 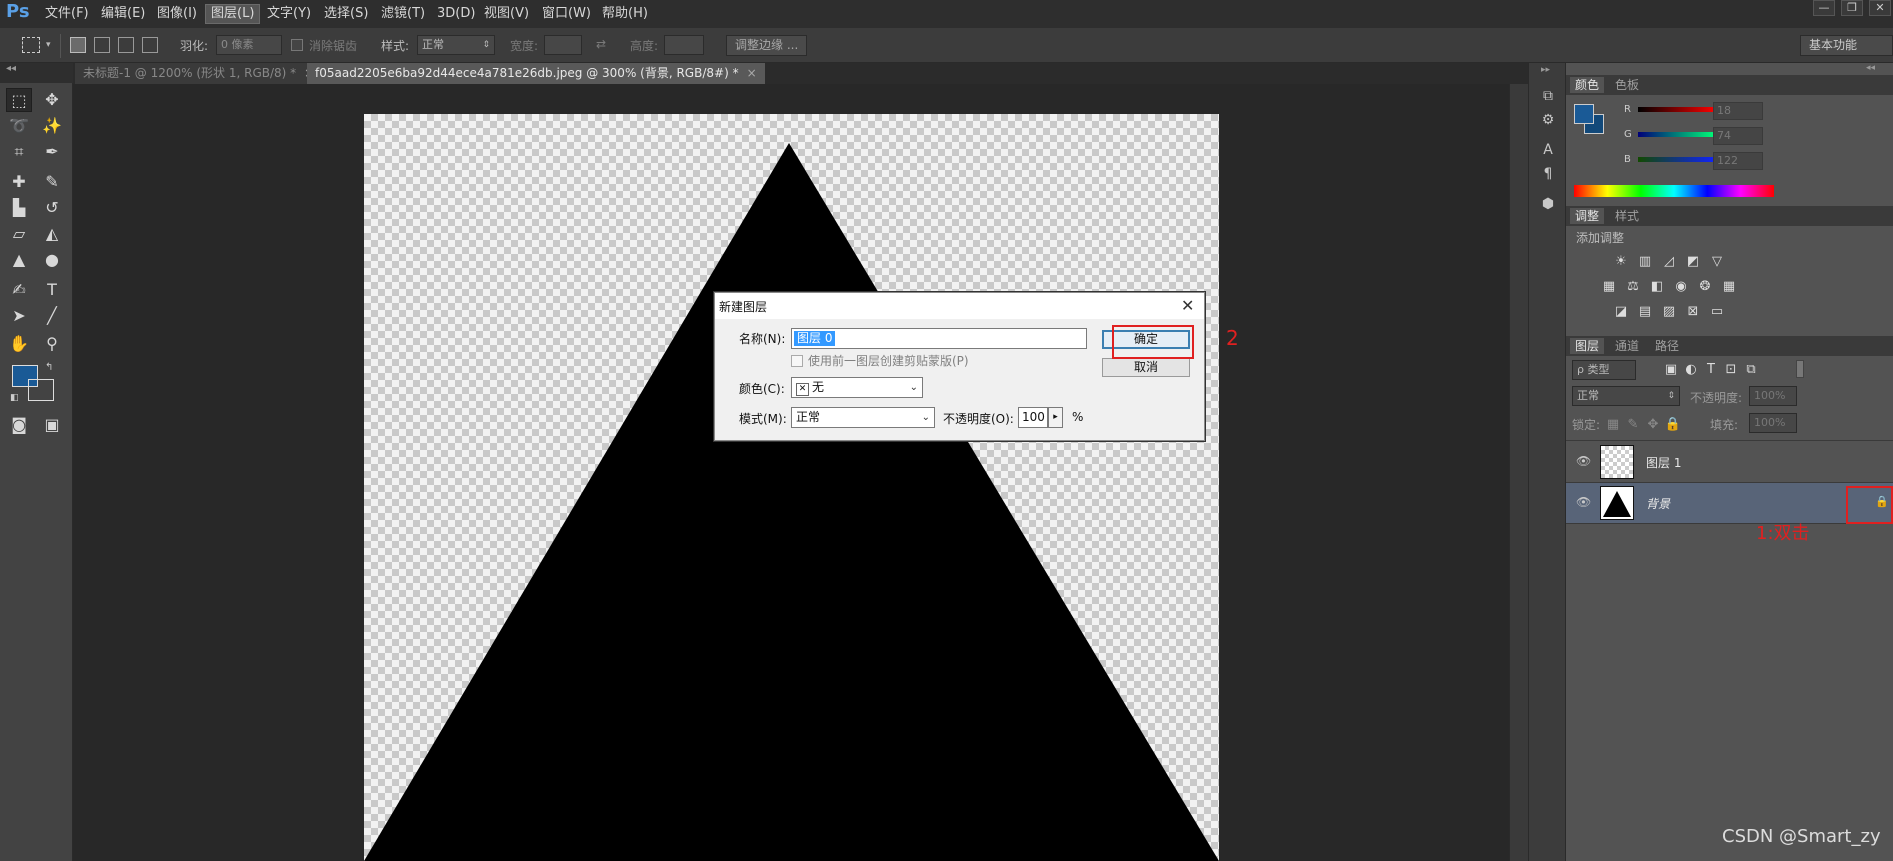 What do you see at coordinates (52, 100) in the screenshot?
I see `move-tool-icon: ✥` at bounding box center [52, 100].